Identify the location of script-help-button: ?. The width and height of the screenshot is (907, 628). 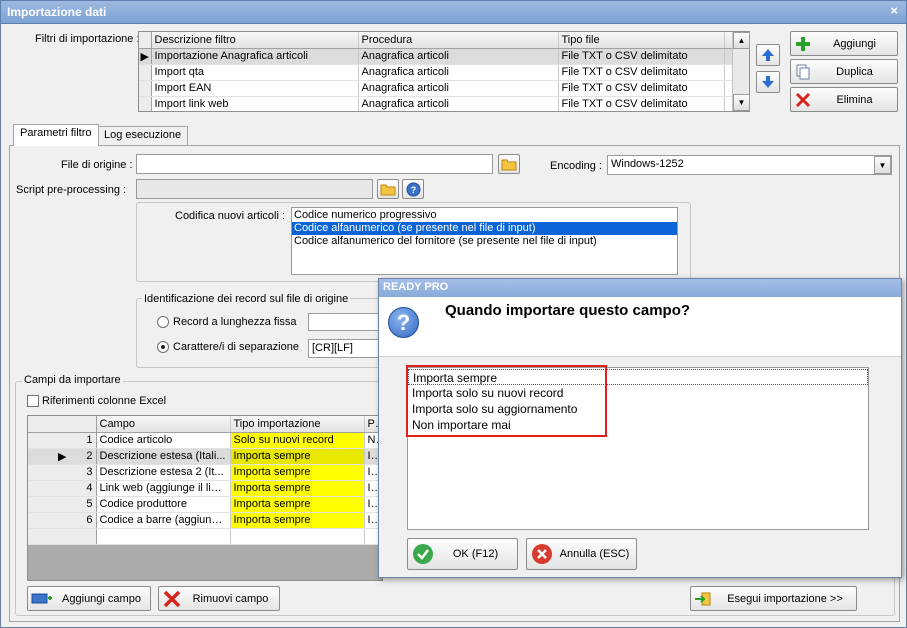
(413, 189).